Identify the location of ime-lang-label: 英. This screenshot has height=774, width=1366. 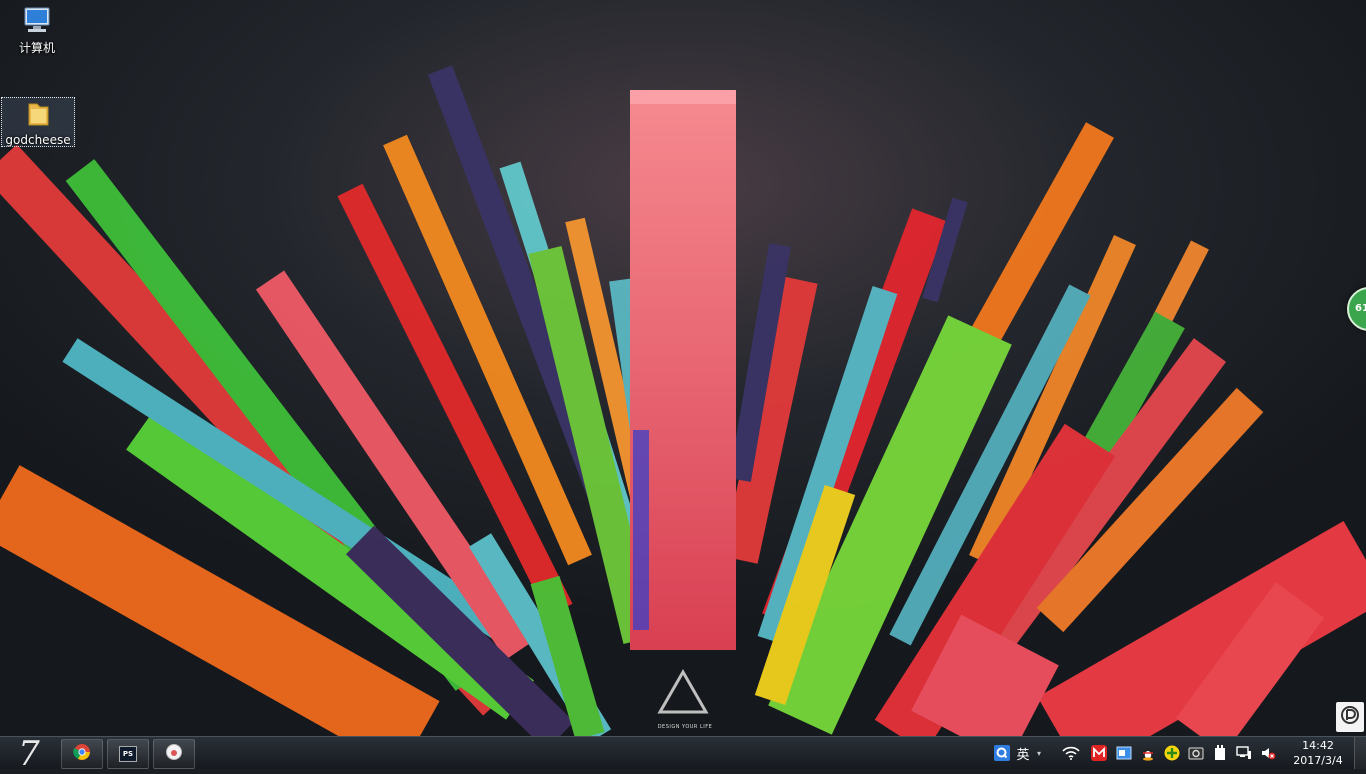
(1023, 755).